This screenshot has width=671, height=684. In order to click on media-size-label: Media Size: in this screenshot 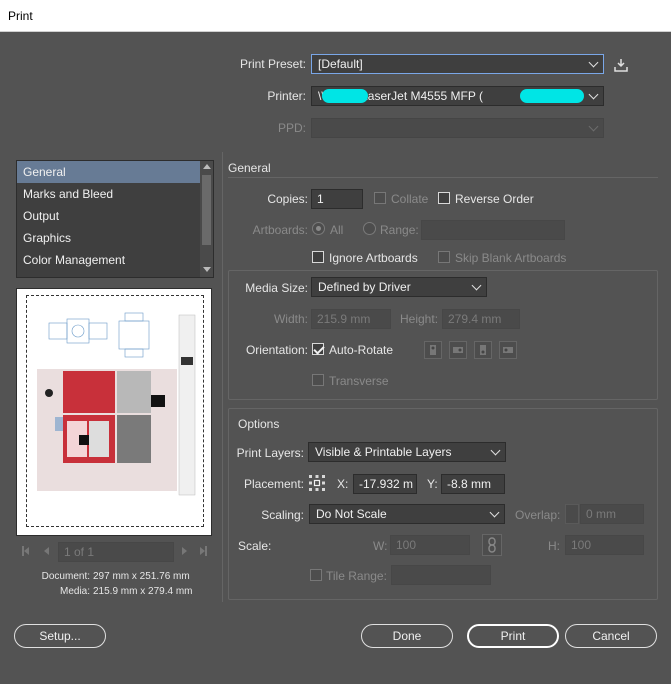, I will do `click(276, 288)`.